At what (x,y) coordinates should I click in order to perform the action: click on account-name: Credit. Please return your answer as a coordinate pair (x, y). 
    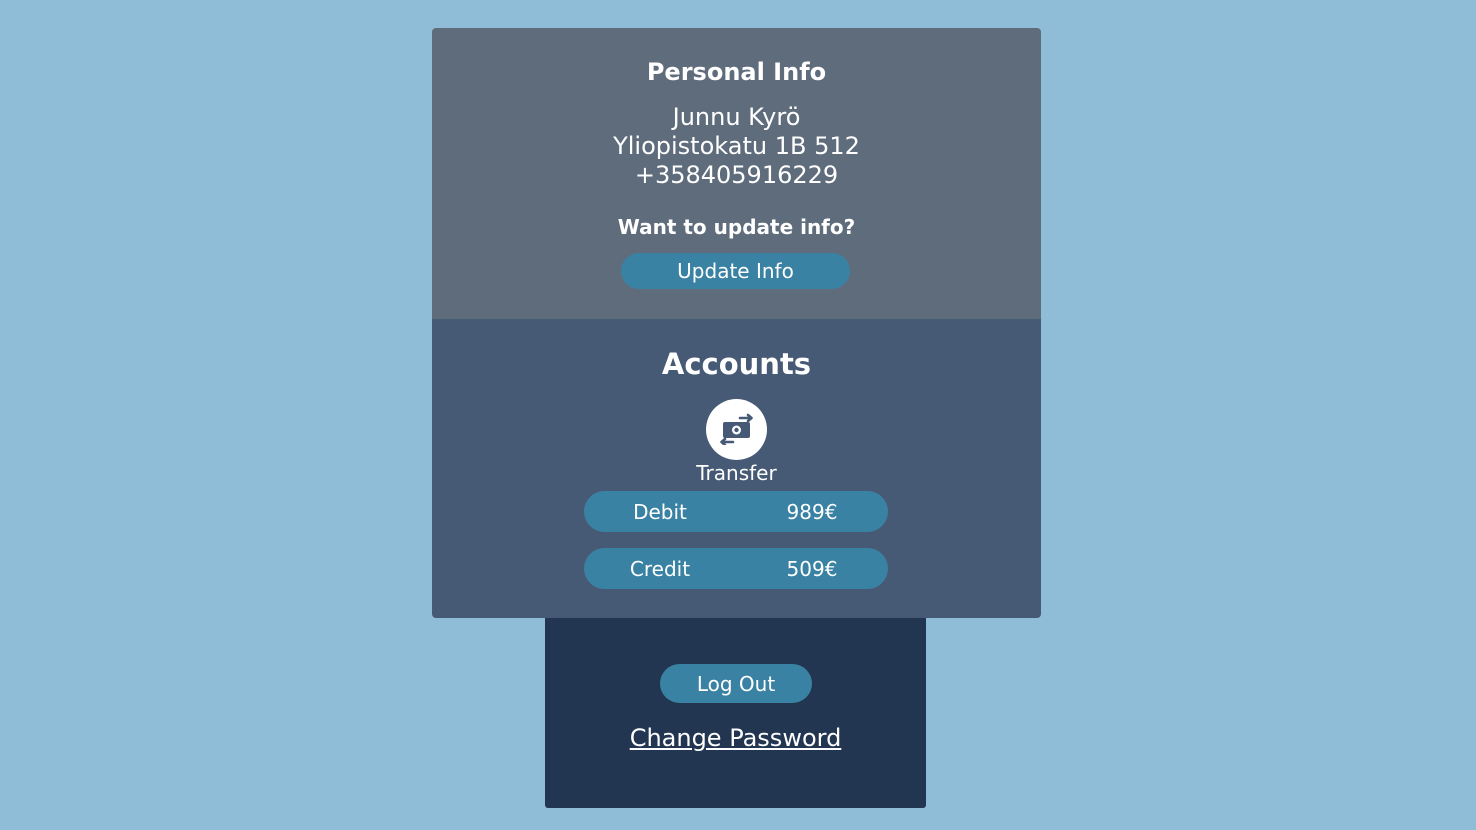
    Looking at the image, I should click on (660, 569).